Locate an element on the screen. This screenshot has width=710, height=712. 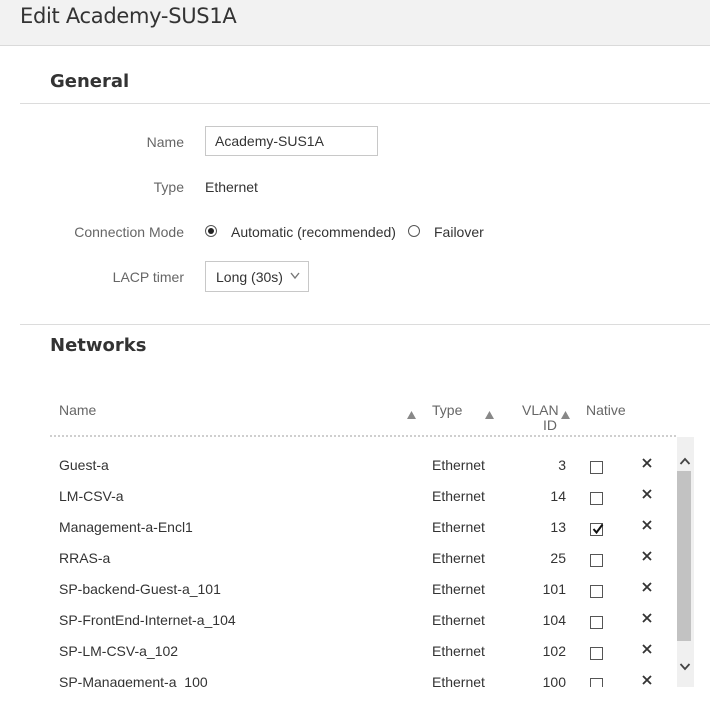
network-type: Ethernet is located at coordinates (458, 680).